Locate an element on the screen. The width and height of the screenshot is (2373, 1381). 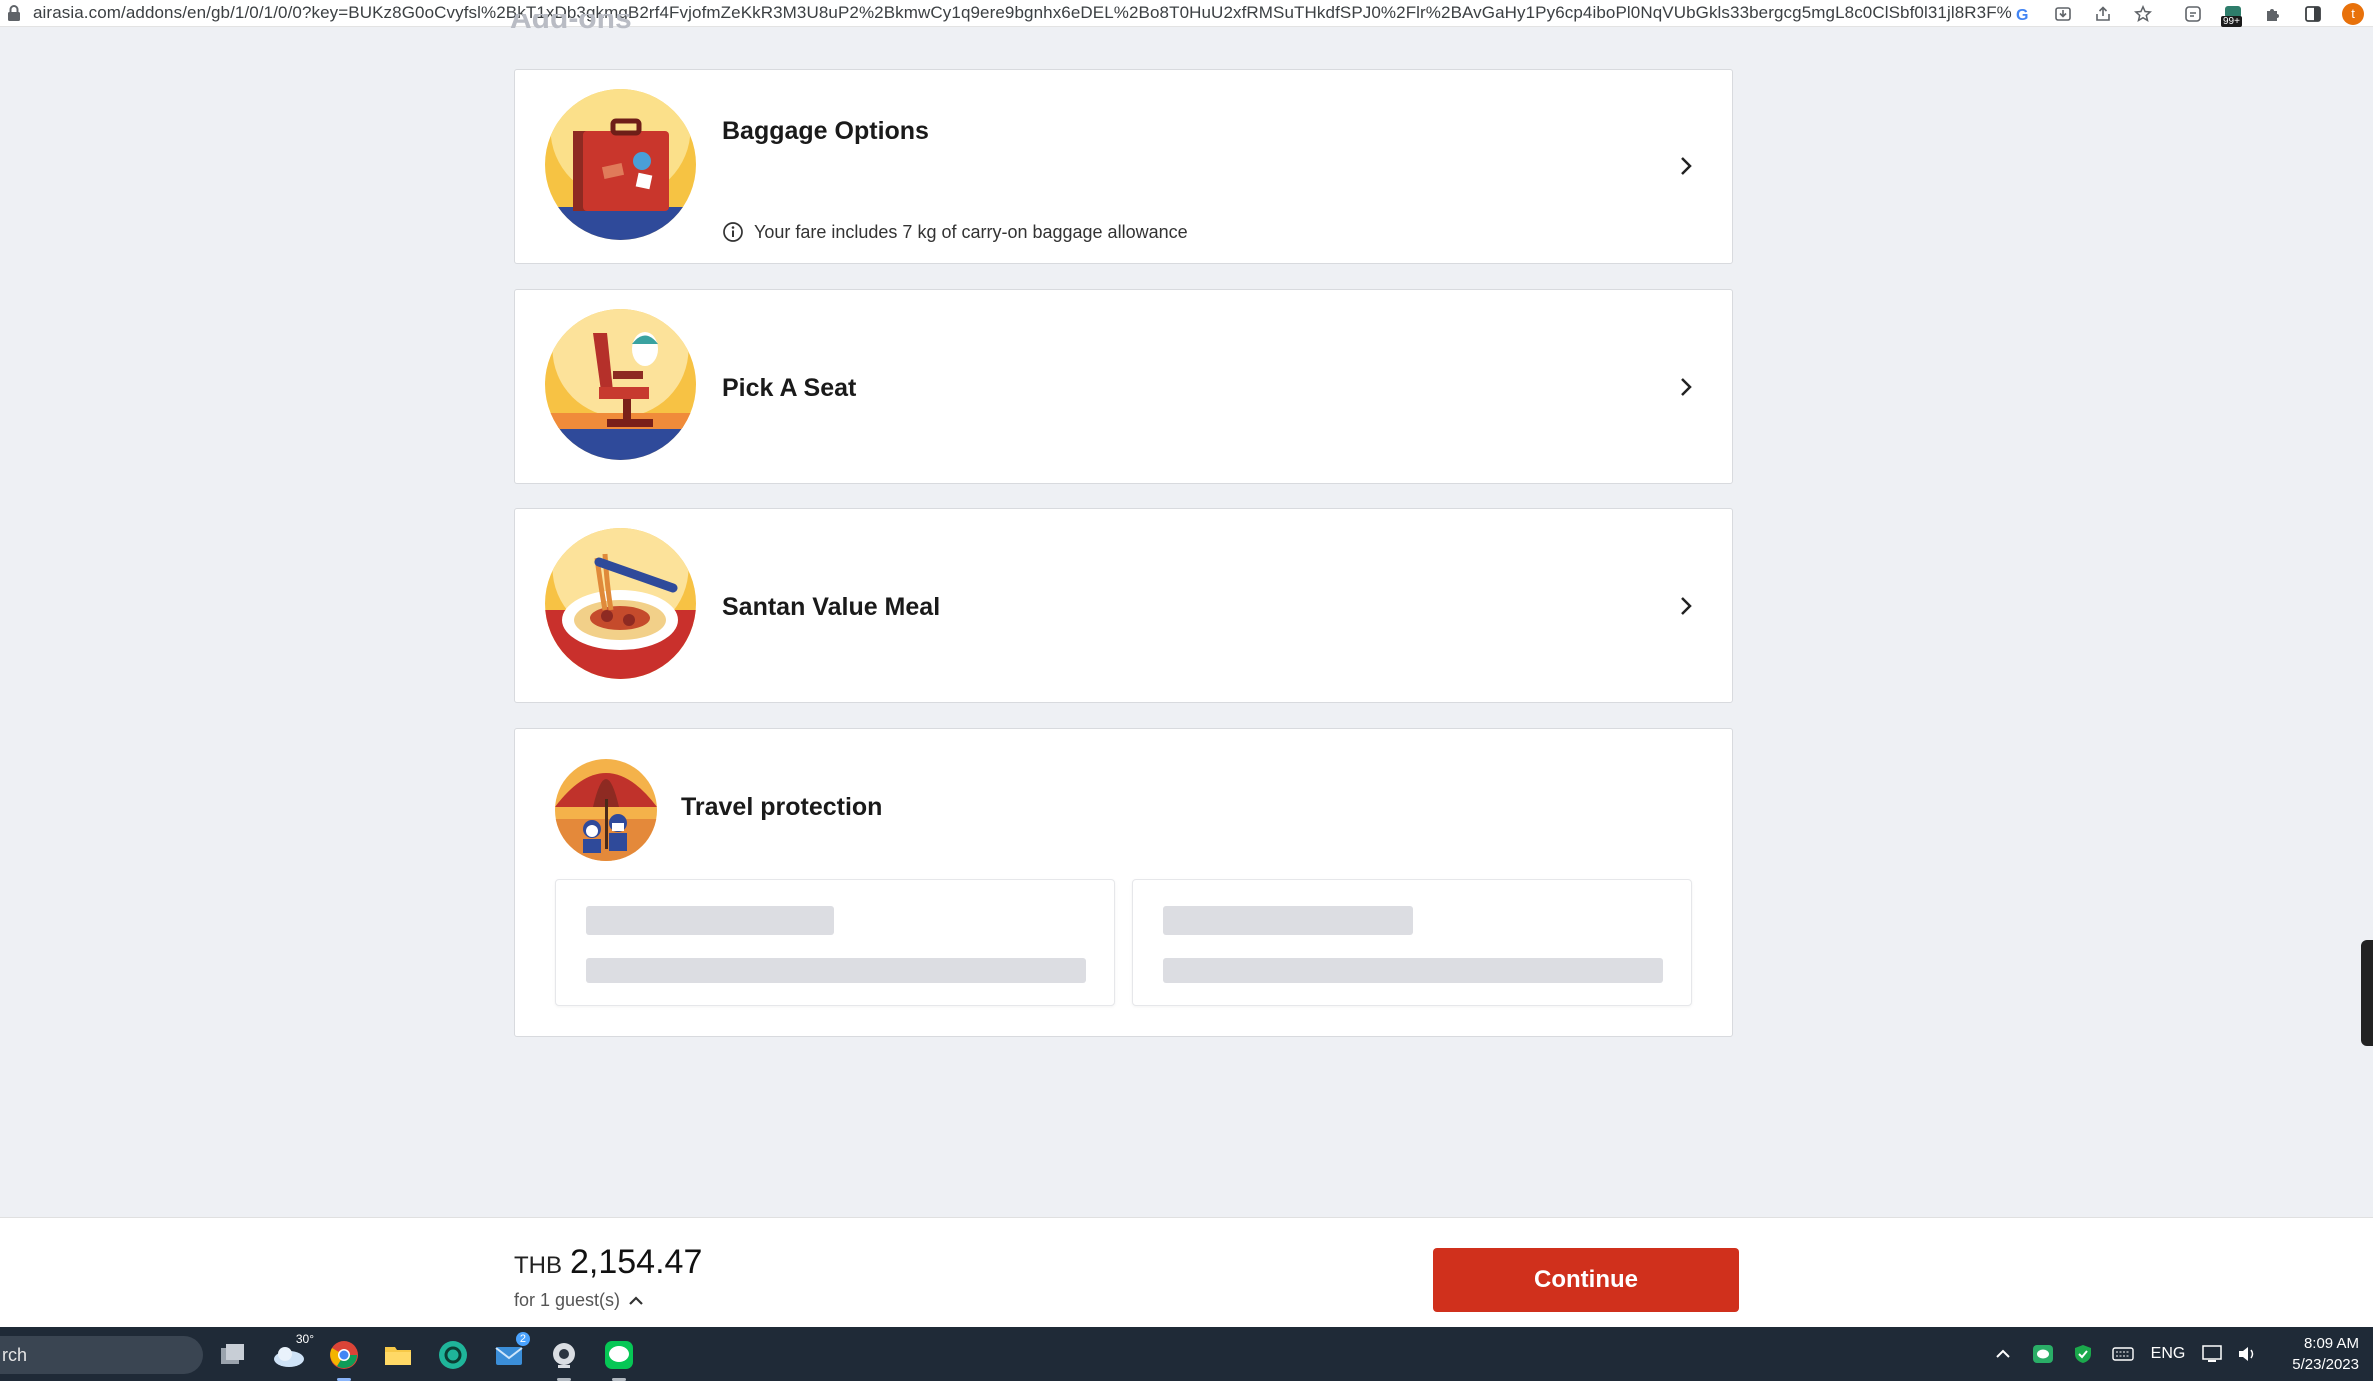
language-indicator: ENG is located at coordinates (2168, 1354).